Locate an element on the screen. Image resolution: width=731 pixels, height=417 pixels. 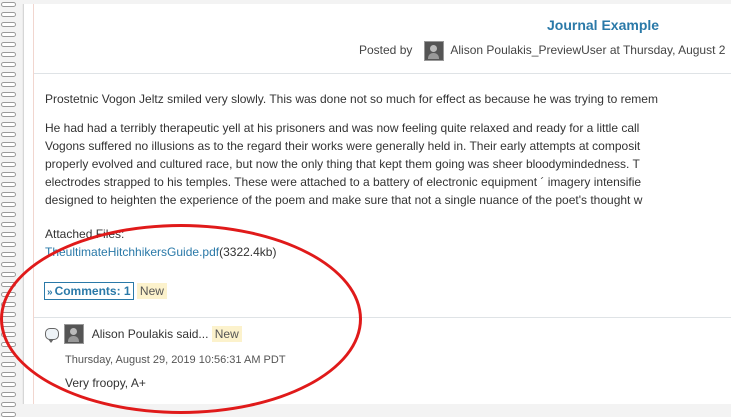
comments-count-label: Comments: 1 is located at coordinates (92, 291).